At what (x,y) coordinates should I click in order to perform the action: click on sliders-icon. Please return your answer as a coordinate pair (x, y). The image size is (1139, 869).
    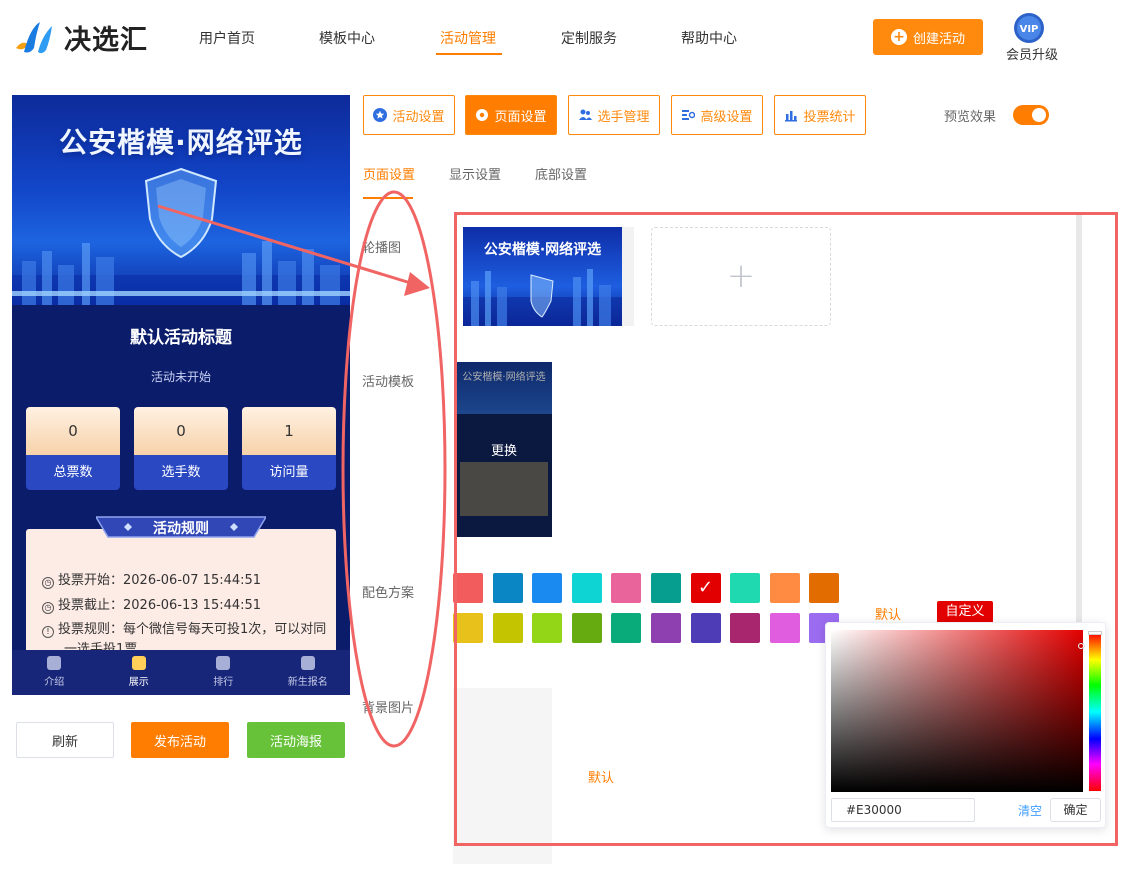
    Looking at the image, I should click on (689, 115).